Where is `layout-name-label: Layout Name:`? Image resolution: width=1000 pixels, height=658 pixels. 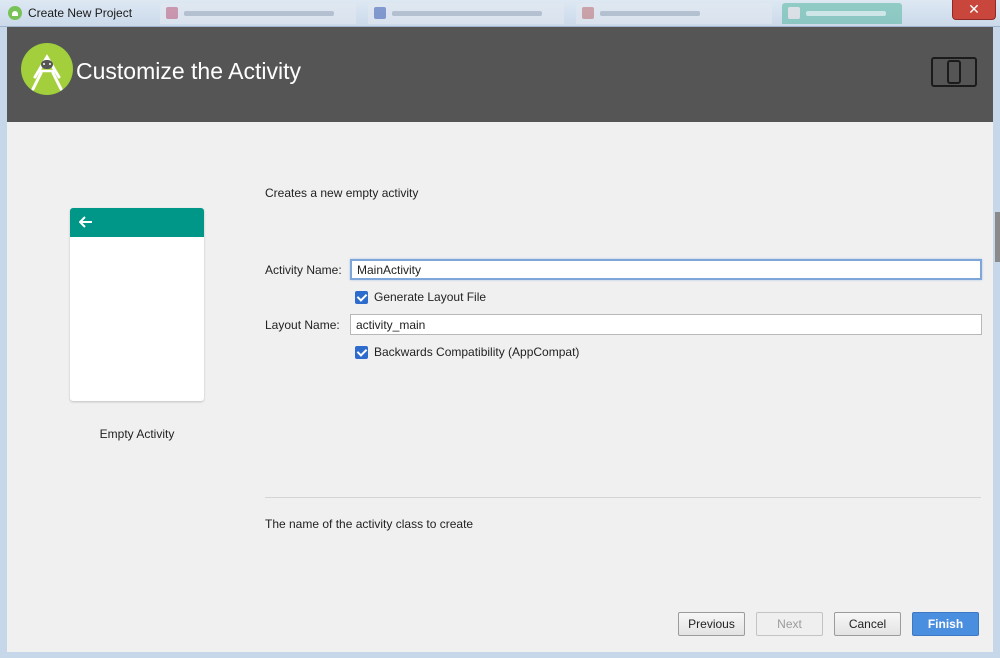
layout-name-label: Layout Name: is located at coordinates (302, 325).